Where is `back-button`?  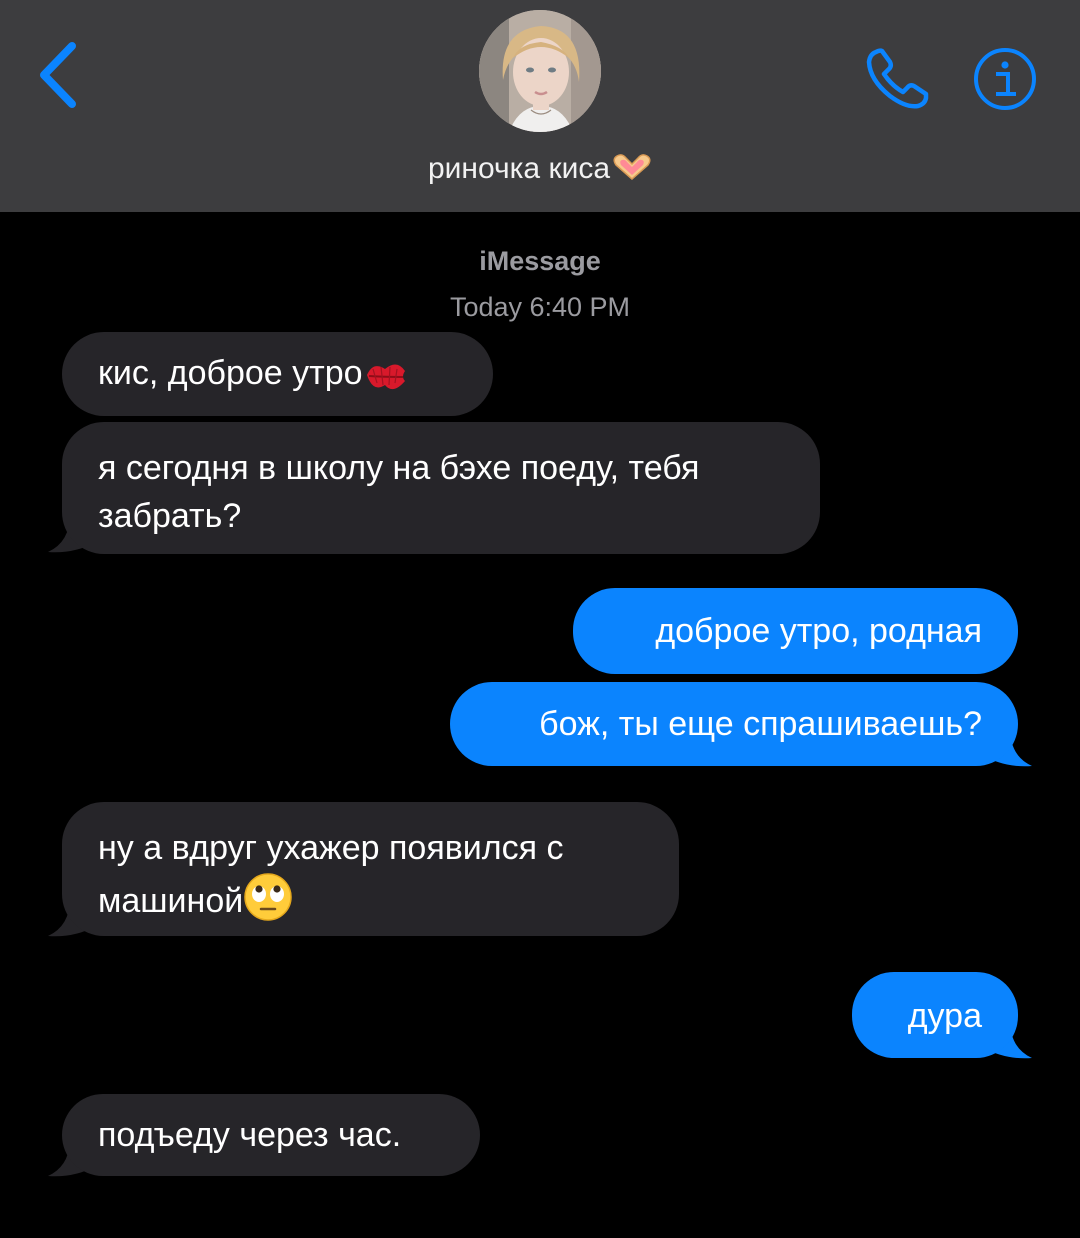
back-button is located at coordinates (62, 75).